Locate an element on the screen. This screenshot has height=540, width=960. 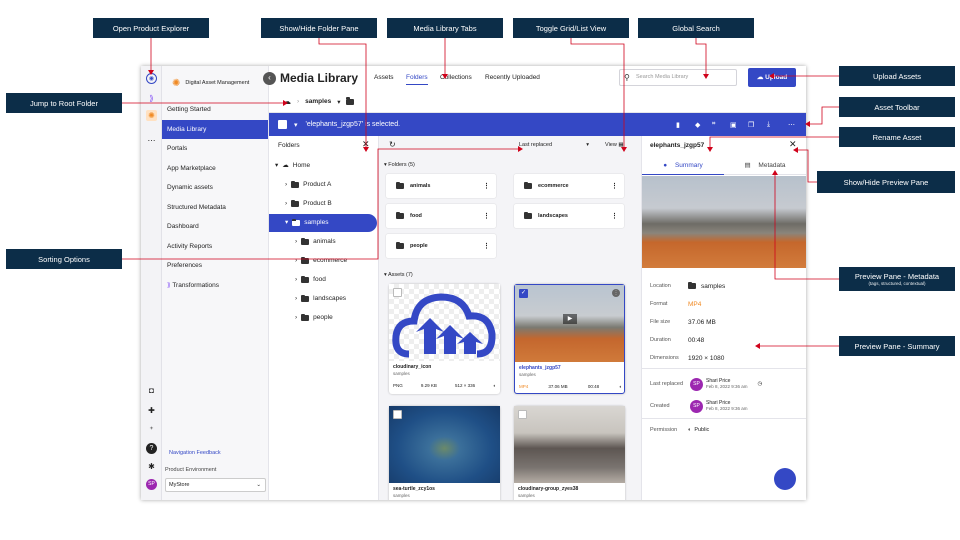
sort-select: Last replaced ▾ is located at coordinates (554, 145).